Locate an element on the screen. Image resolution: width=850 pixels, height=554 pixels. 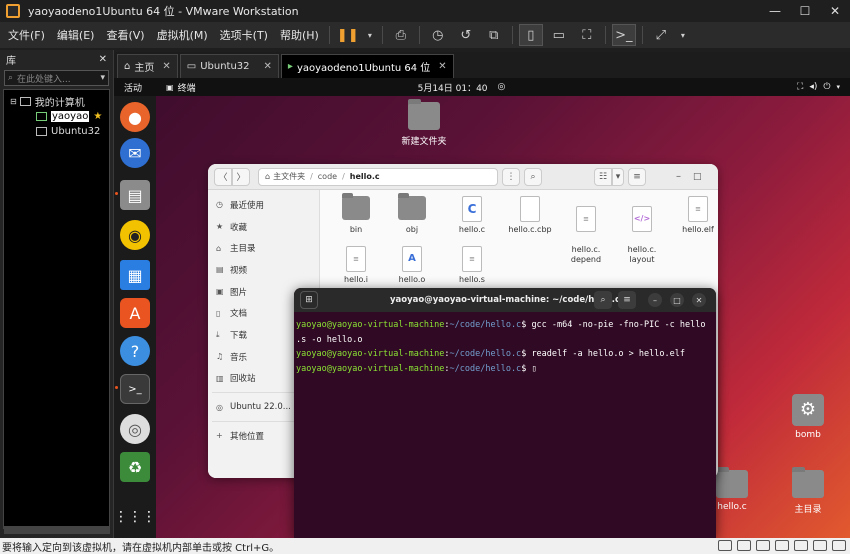
usb-icon is located at coordinates (782, 545).